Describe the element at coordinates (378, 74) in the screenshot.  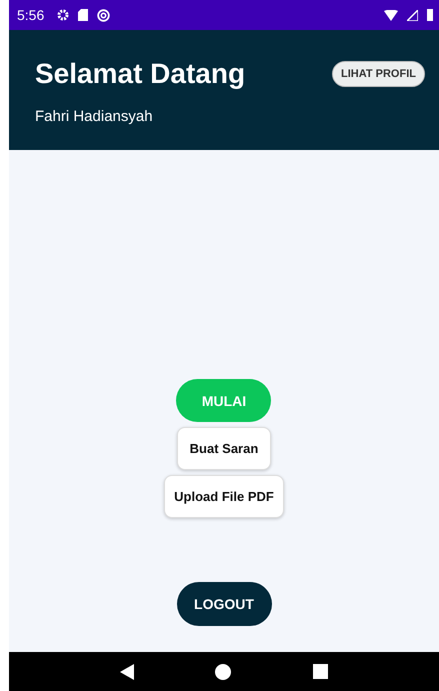
I see `profile-button: LIHAT PROFIL` at that location.